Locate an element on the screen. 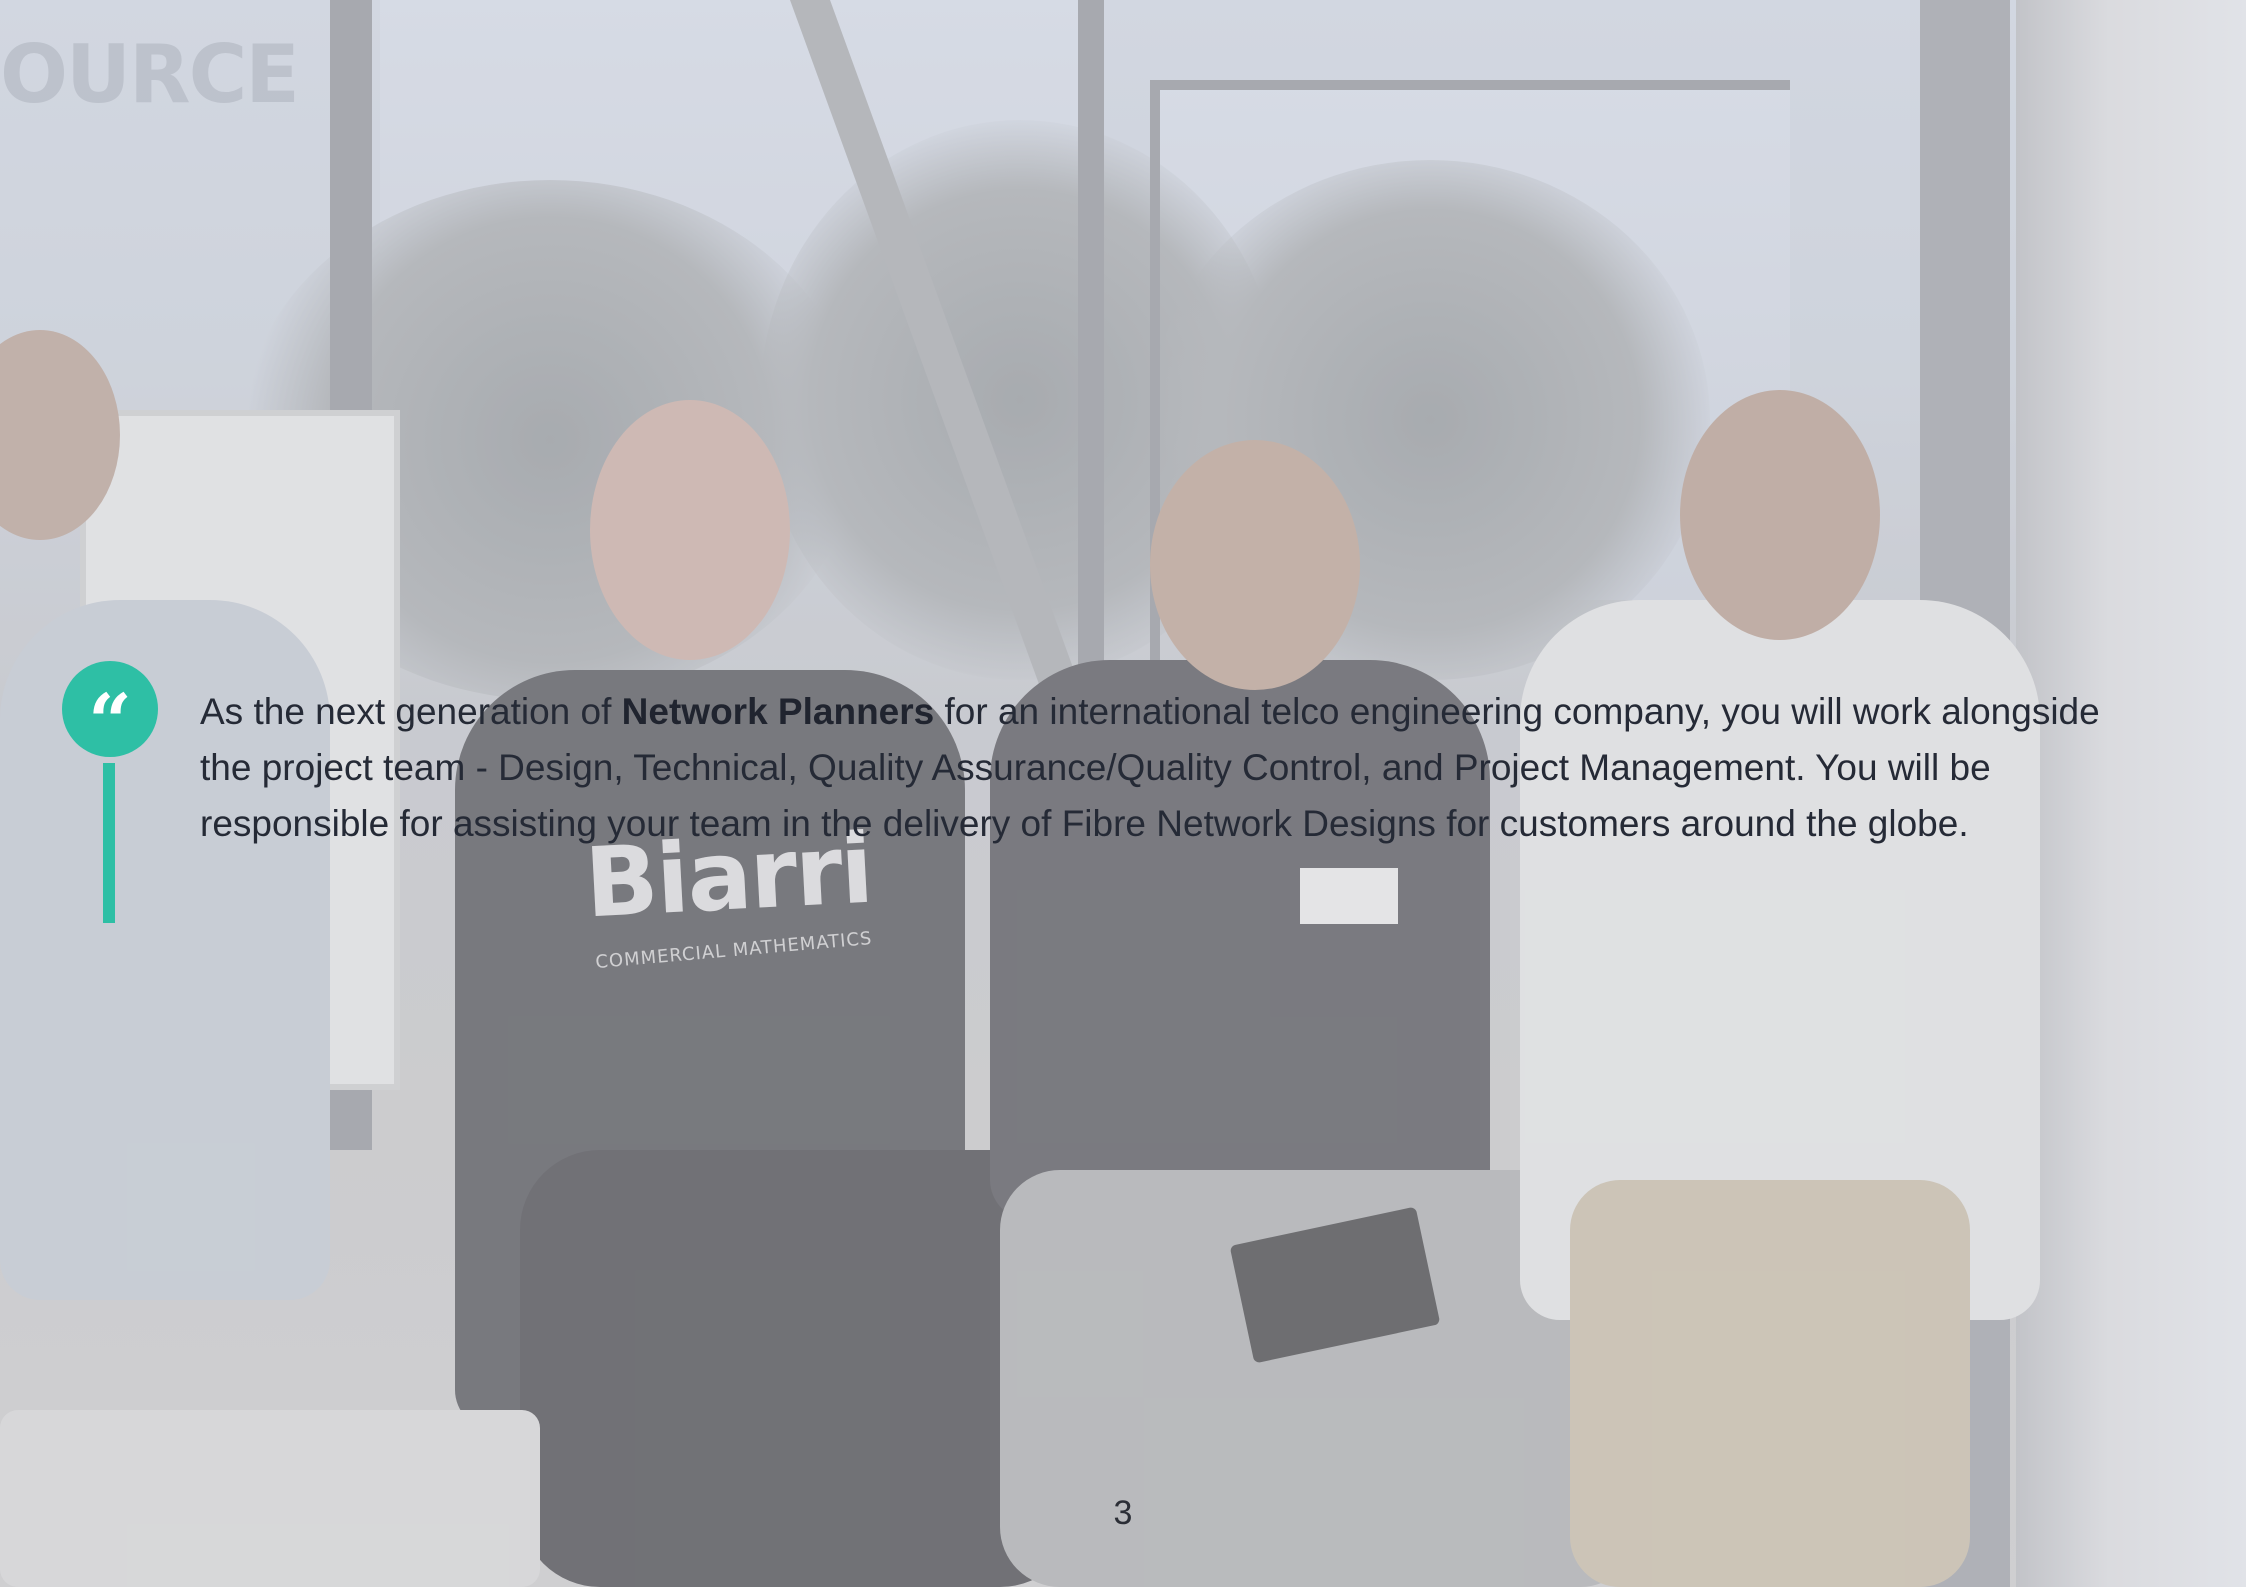  quote-glyph: “ is located at coordinates (110, 721).